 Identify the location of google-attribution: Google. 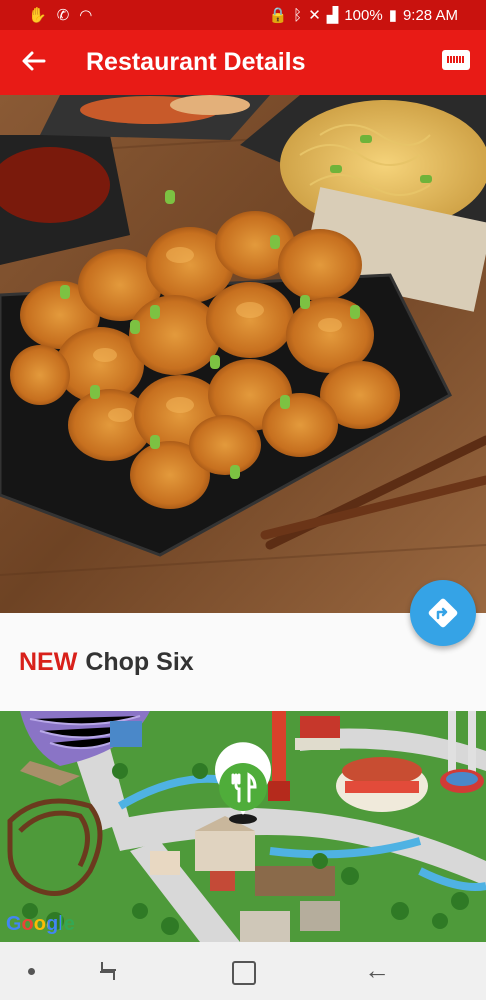
(40, 924).